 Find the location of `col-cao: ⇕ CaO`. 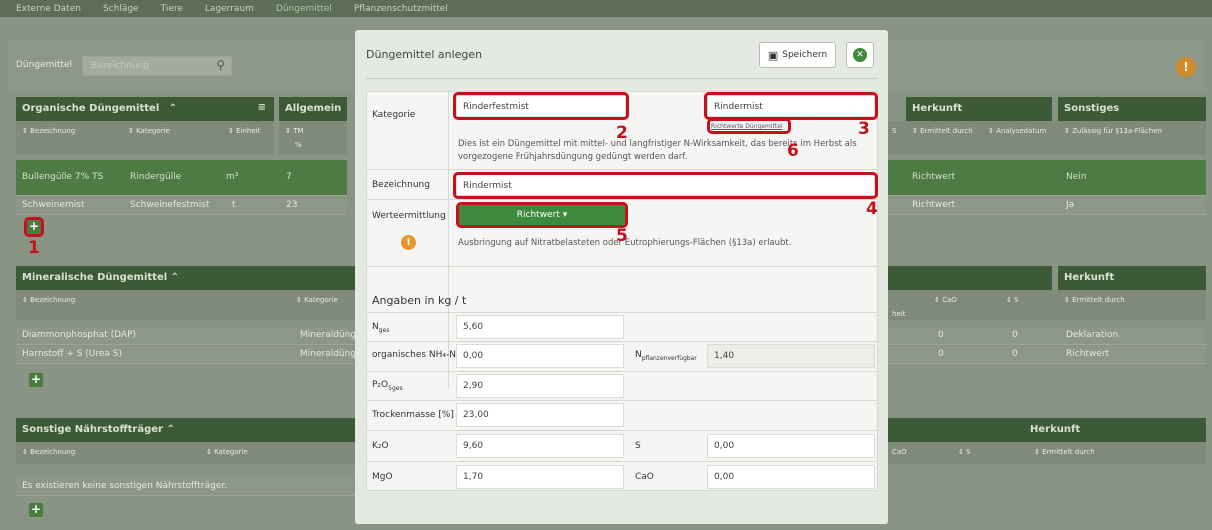

col-cao: ⇕ CaO is located at coordinates (945, 300).